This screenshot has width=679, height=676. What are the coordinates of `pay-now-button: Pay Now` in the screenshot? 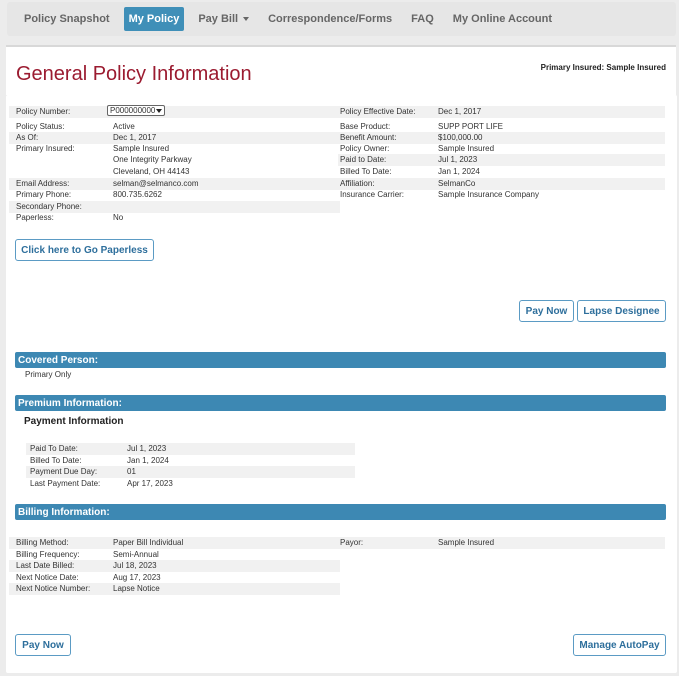 It's located at (546, 311).